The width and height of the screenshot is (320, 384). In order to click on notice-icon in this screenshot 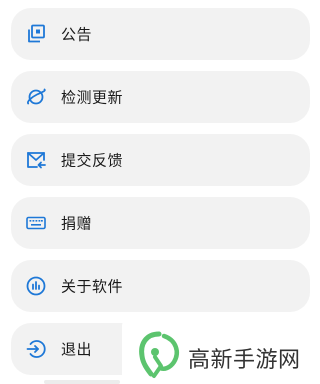, I will do `click(36, 34)`.